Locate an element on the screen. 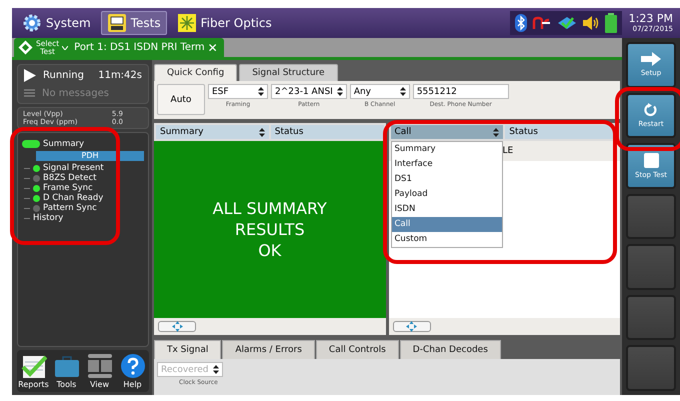 This screenshot has width=680, height=401. gear-icon is located at coordinates (32, 23).